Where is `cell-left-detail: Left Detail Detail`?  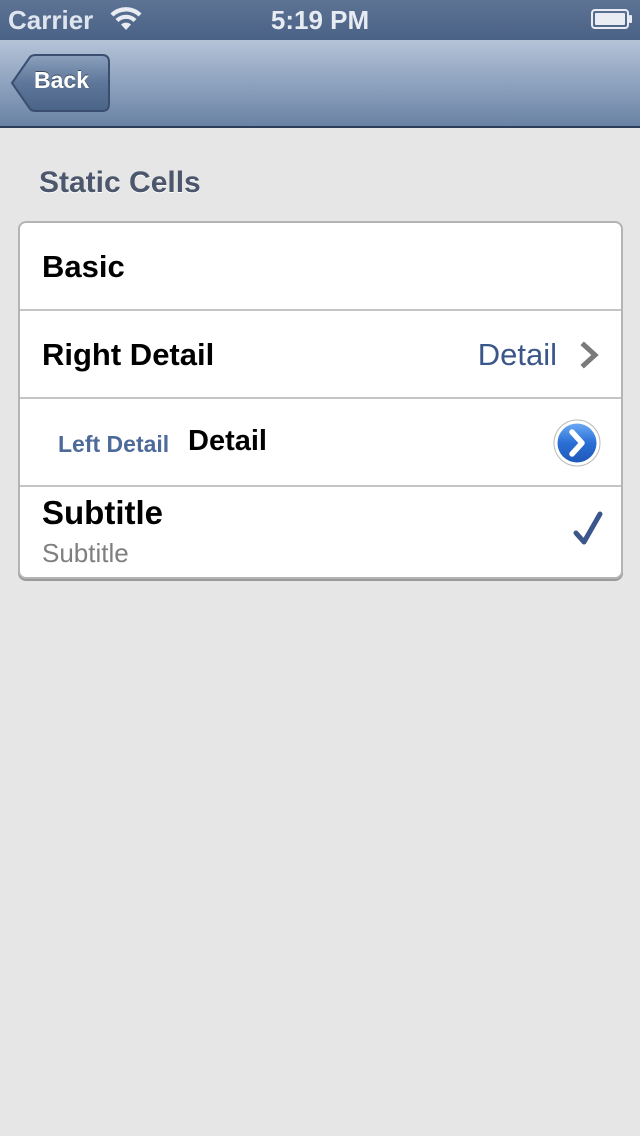 cell-left-detail: Left Detail Detail is located at coordinates (320, 443).